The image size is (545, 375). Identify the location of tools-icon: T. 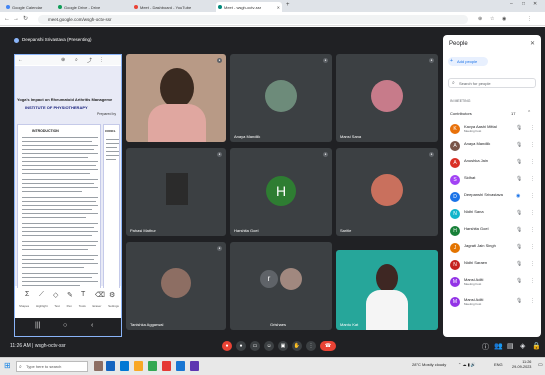
(83, 294).